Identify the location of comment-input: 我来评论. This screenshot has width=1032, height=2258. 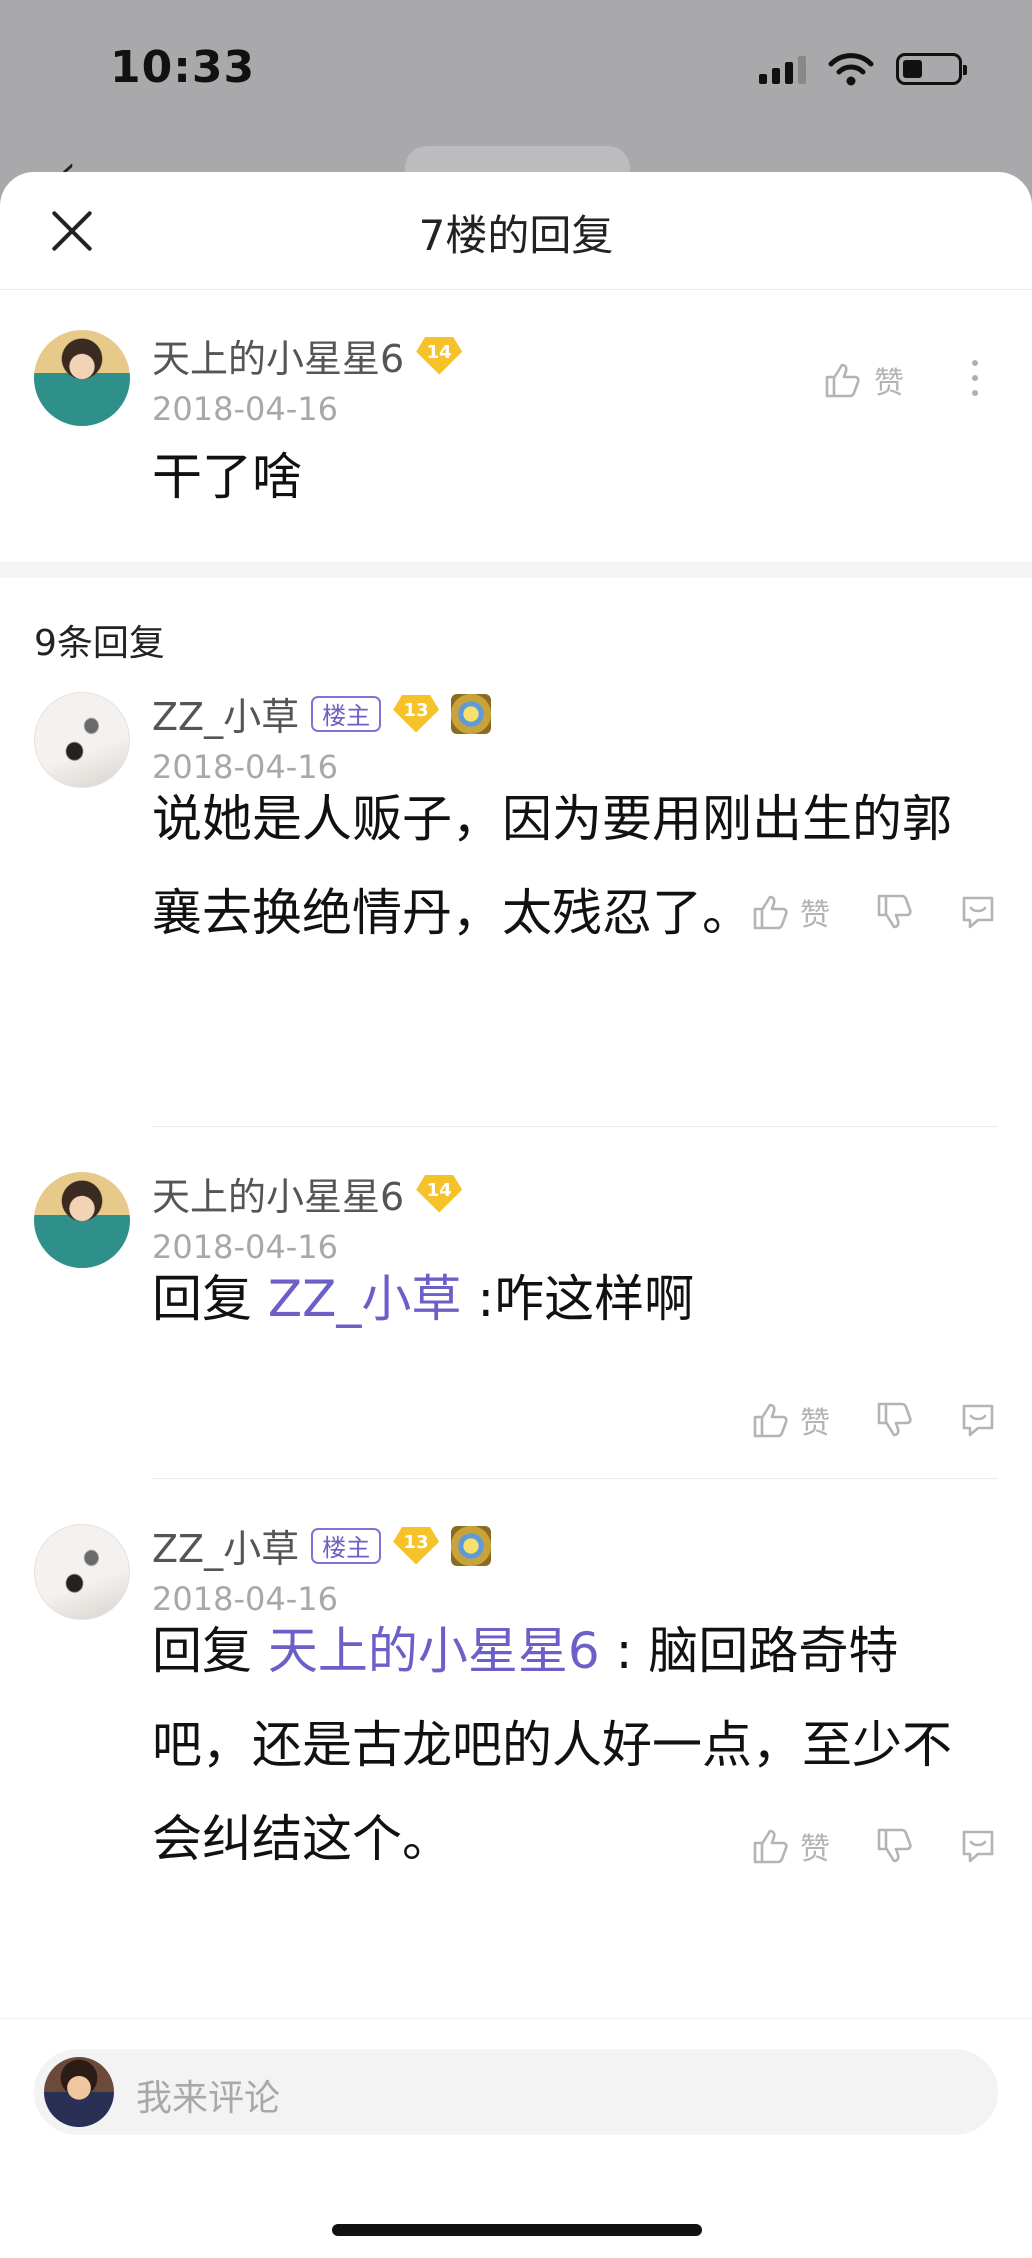
(516, 2092).